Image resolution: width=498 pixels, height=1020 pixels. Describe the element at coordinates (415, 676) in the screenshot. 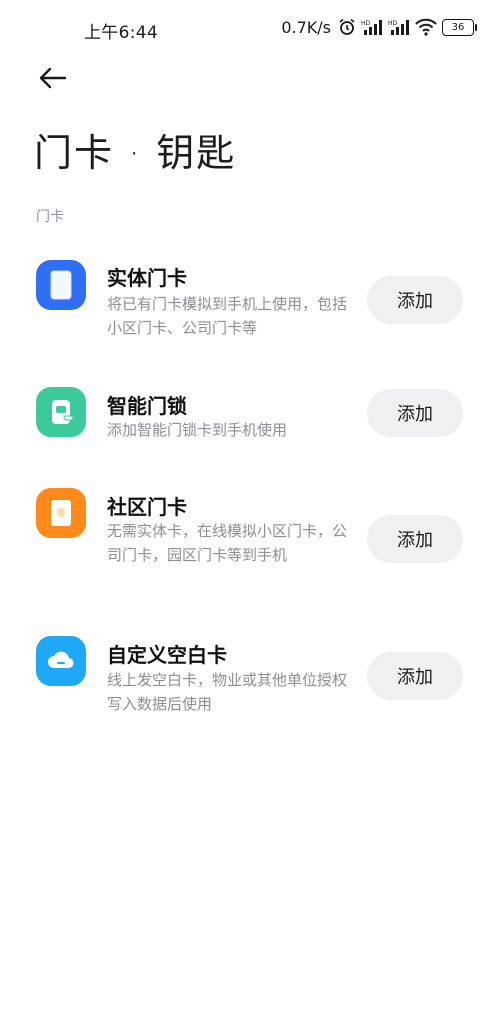

I see `add-blank-card-button: 添加` at that location.